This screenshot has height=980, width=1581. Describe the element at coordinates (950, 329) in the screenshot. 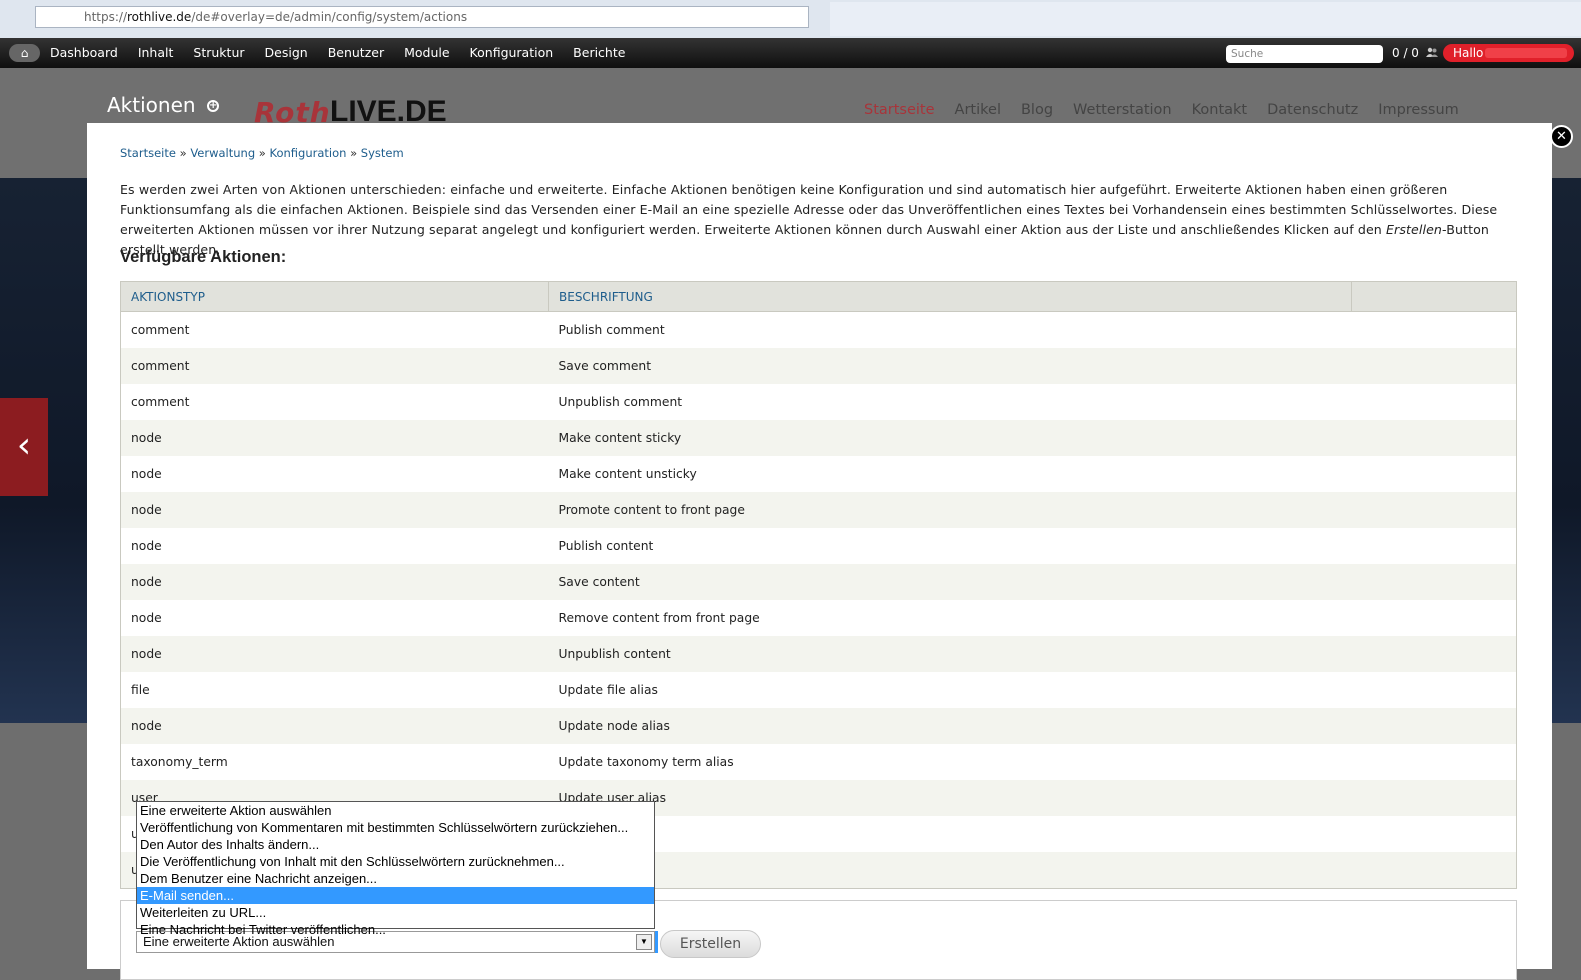

I see `cell-label: Publish comment` at that location.